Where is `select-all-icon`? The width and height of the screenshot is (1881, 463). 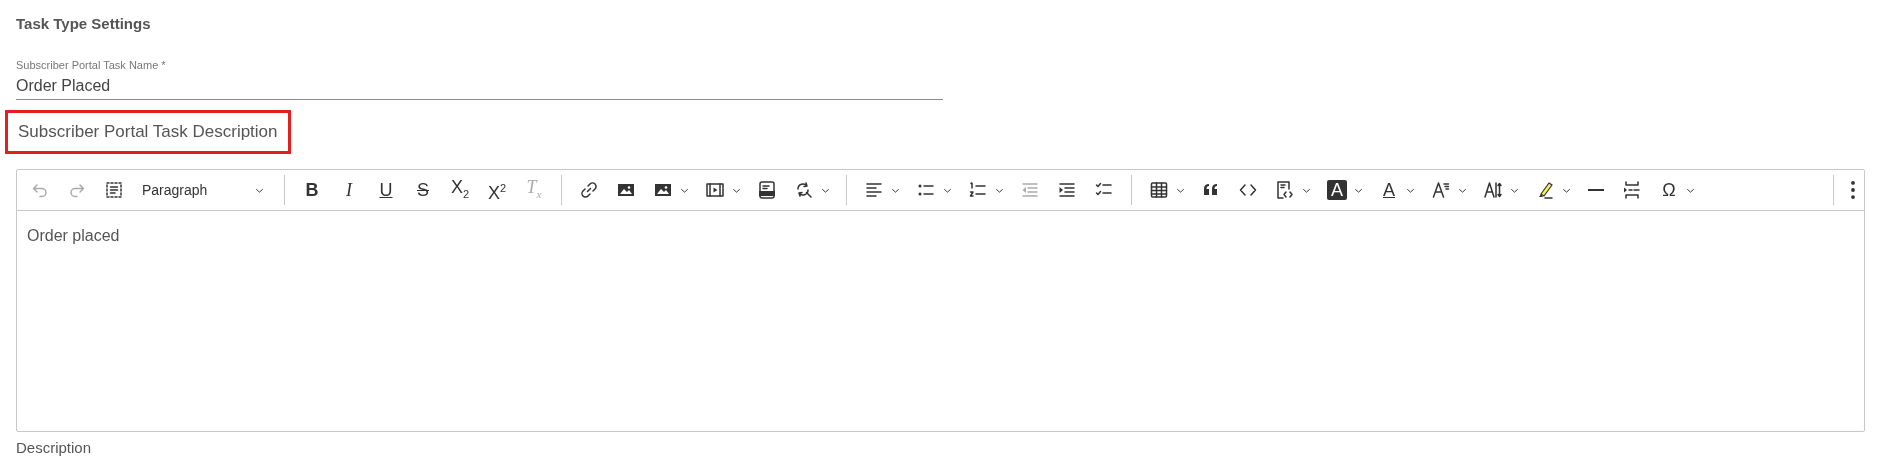 select-all-icon is located at coordinates (114, 190).